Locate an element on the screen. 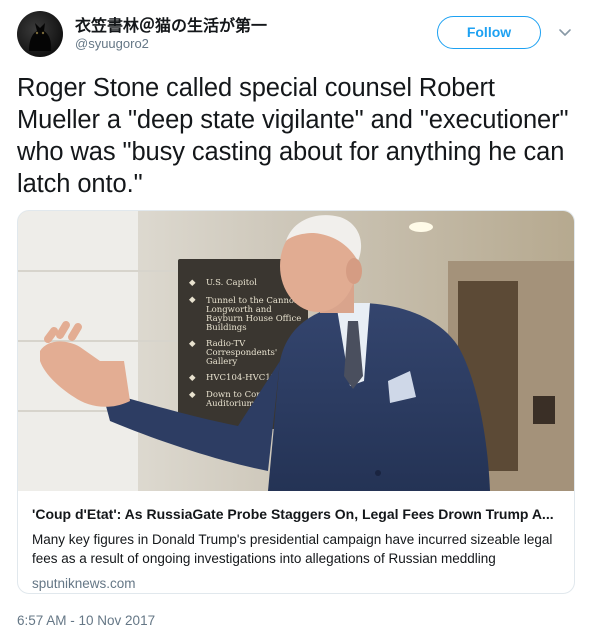 Image resolution: width=595 pixels, height=643 pixels. display-name: 衣笠書林＠猫の生活が第一 is located at coordinates (171, 24).